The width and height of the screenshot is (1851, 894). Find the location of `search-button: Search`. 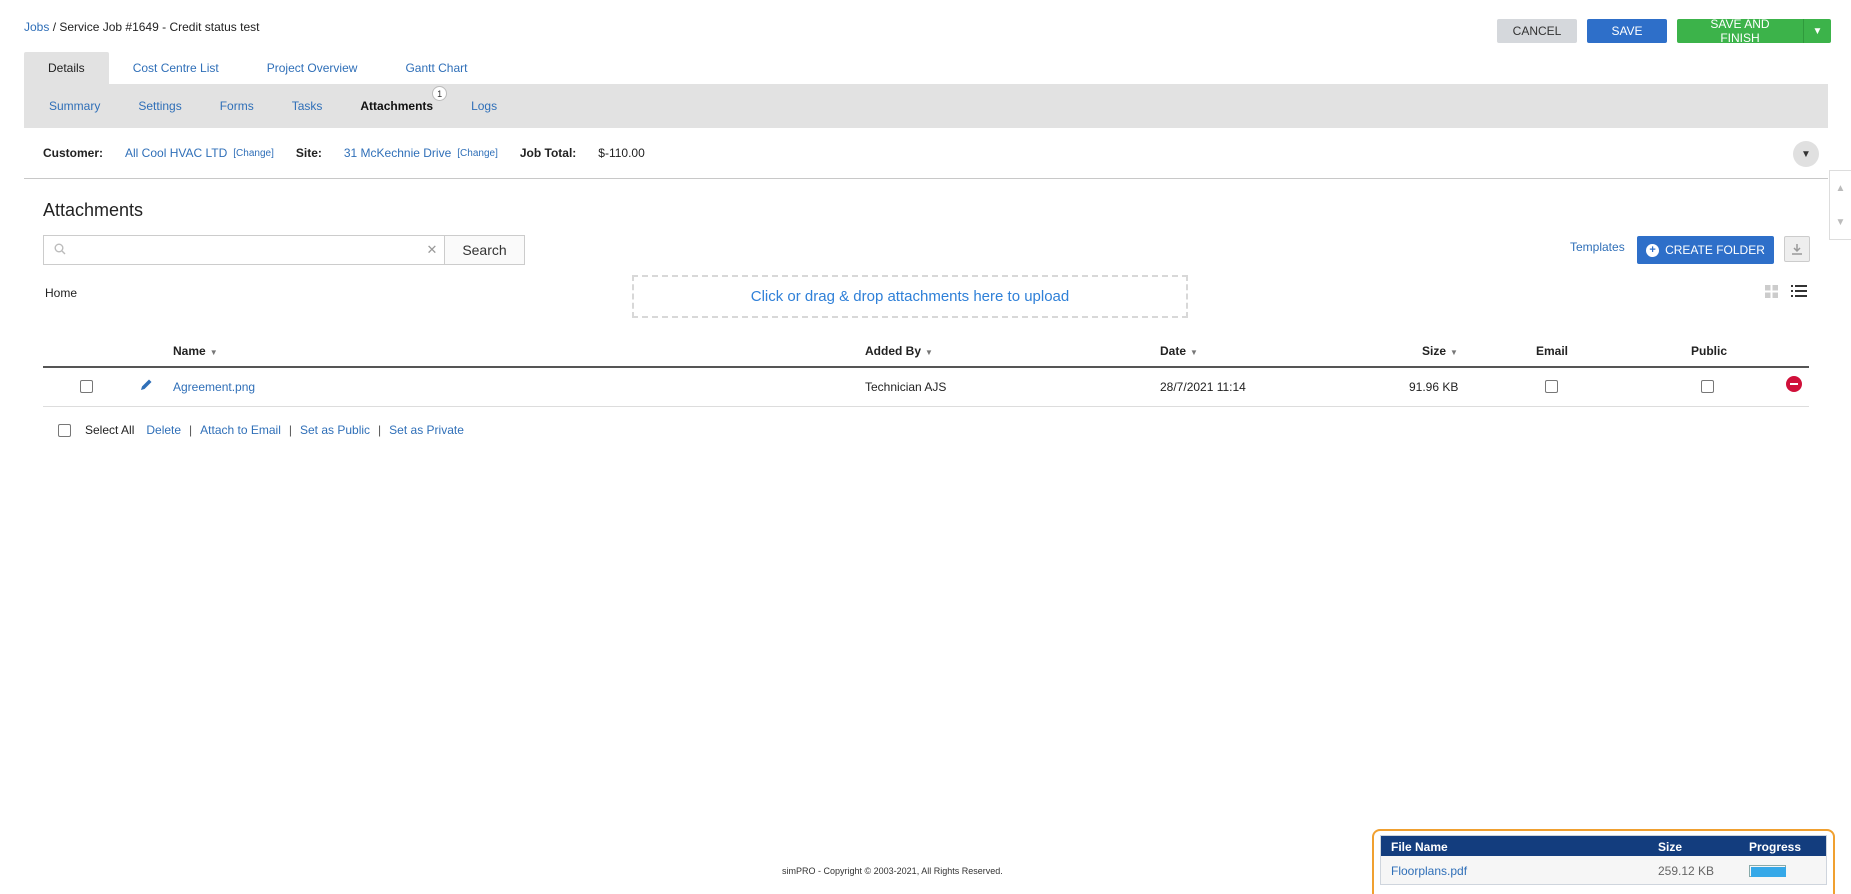

search-button: Search is located at coordinates (484, 250).